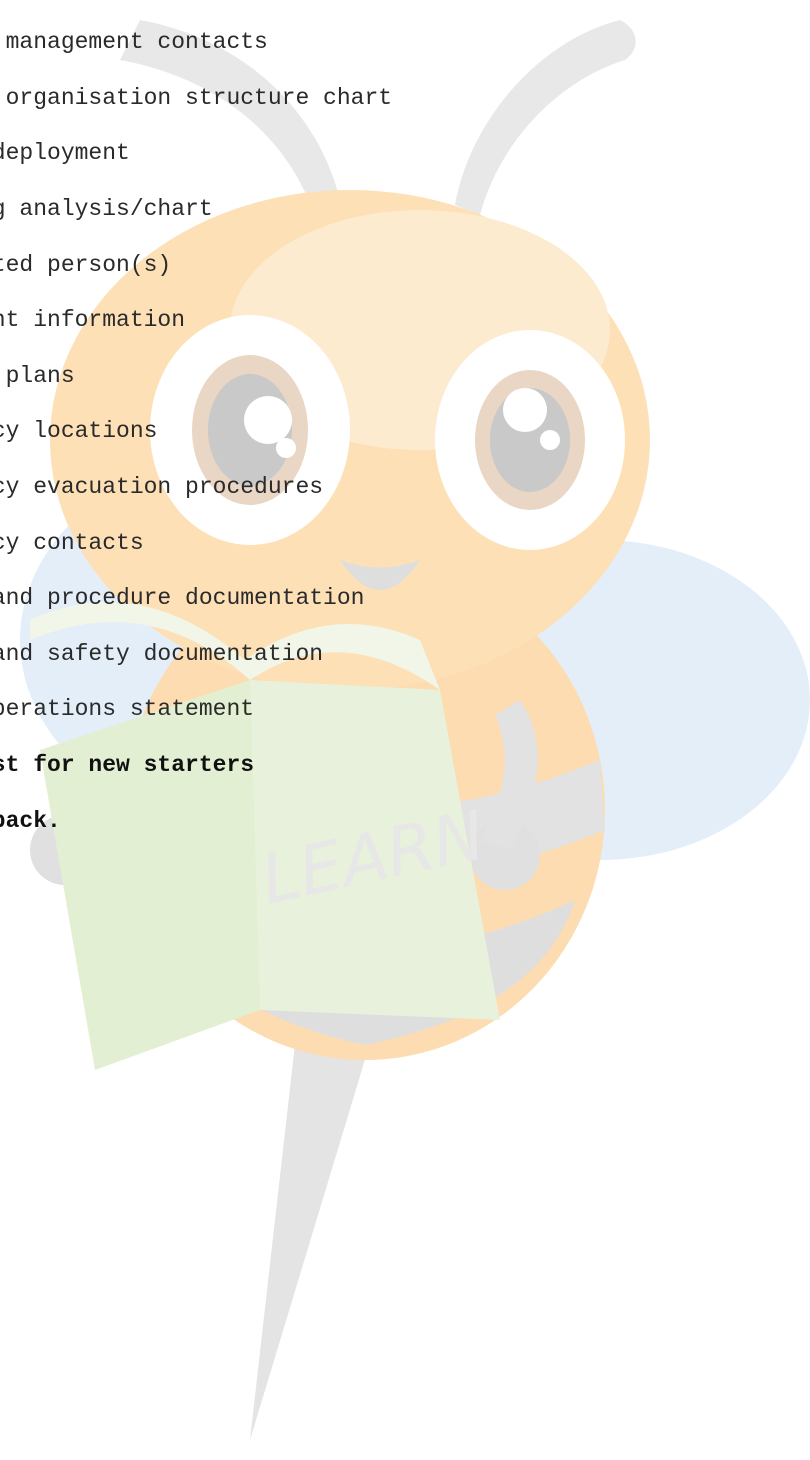 The height and width of the screenshot is (1460, 810). Describe the element at coordinates (93, 320) in the screenshot. I see `list-item: ant information` at that location.